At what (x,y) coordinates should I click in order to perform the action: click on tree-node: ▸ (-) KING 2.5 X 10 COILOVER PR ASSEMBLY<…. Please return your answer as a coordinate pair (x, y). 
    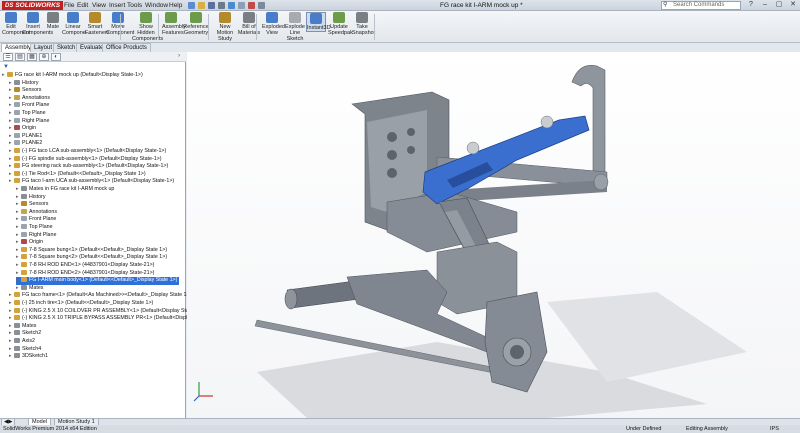
    Looking at the image, I should click on (106, 311).